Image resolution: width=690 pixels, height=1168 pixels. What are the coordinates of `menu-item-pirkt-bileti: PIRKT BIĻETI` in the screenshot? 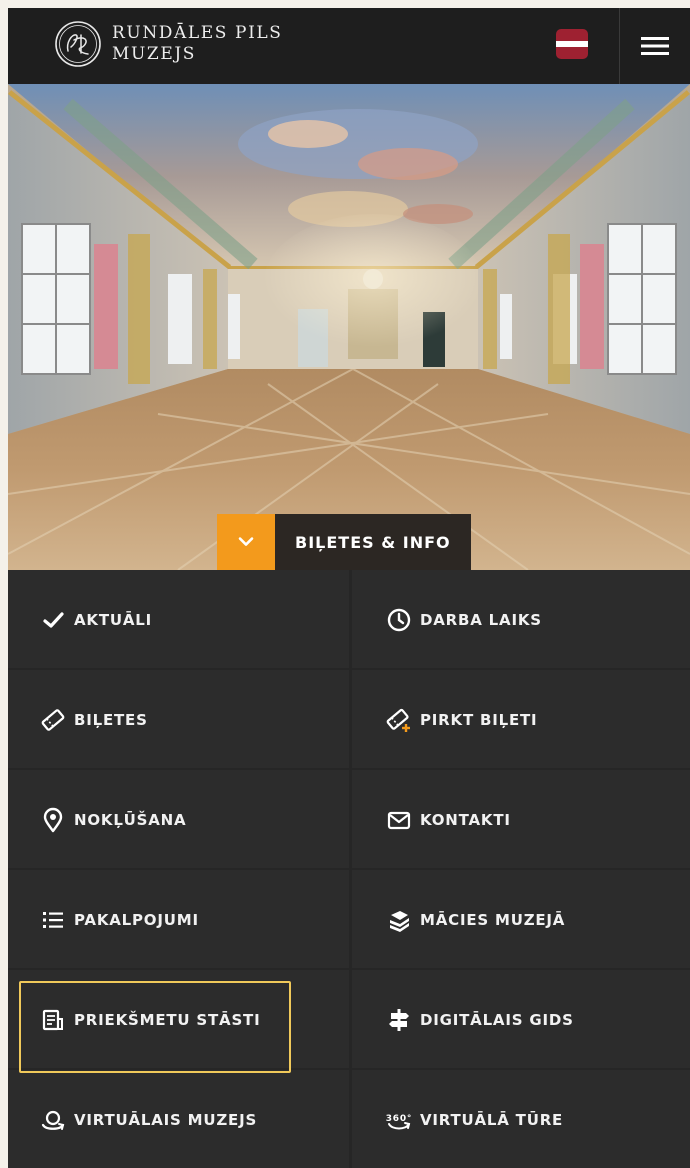 It's located at (521, 720).